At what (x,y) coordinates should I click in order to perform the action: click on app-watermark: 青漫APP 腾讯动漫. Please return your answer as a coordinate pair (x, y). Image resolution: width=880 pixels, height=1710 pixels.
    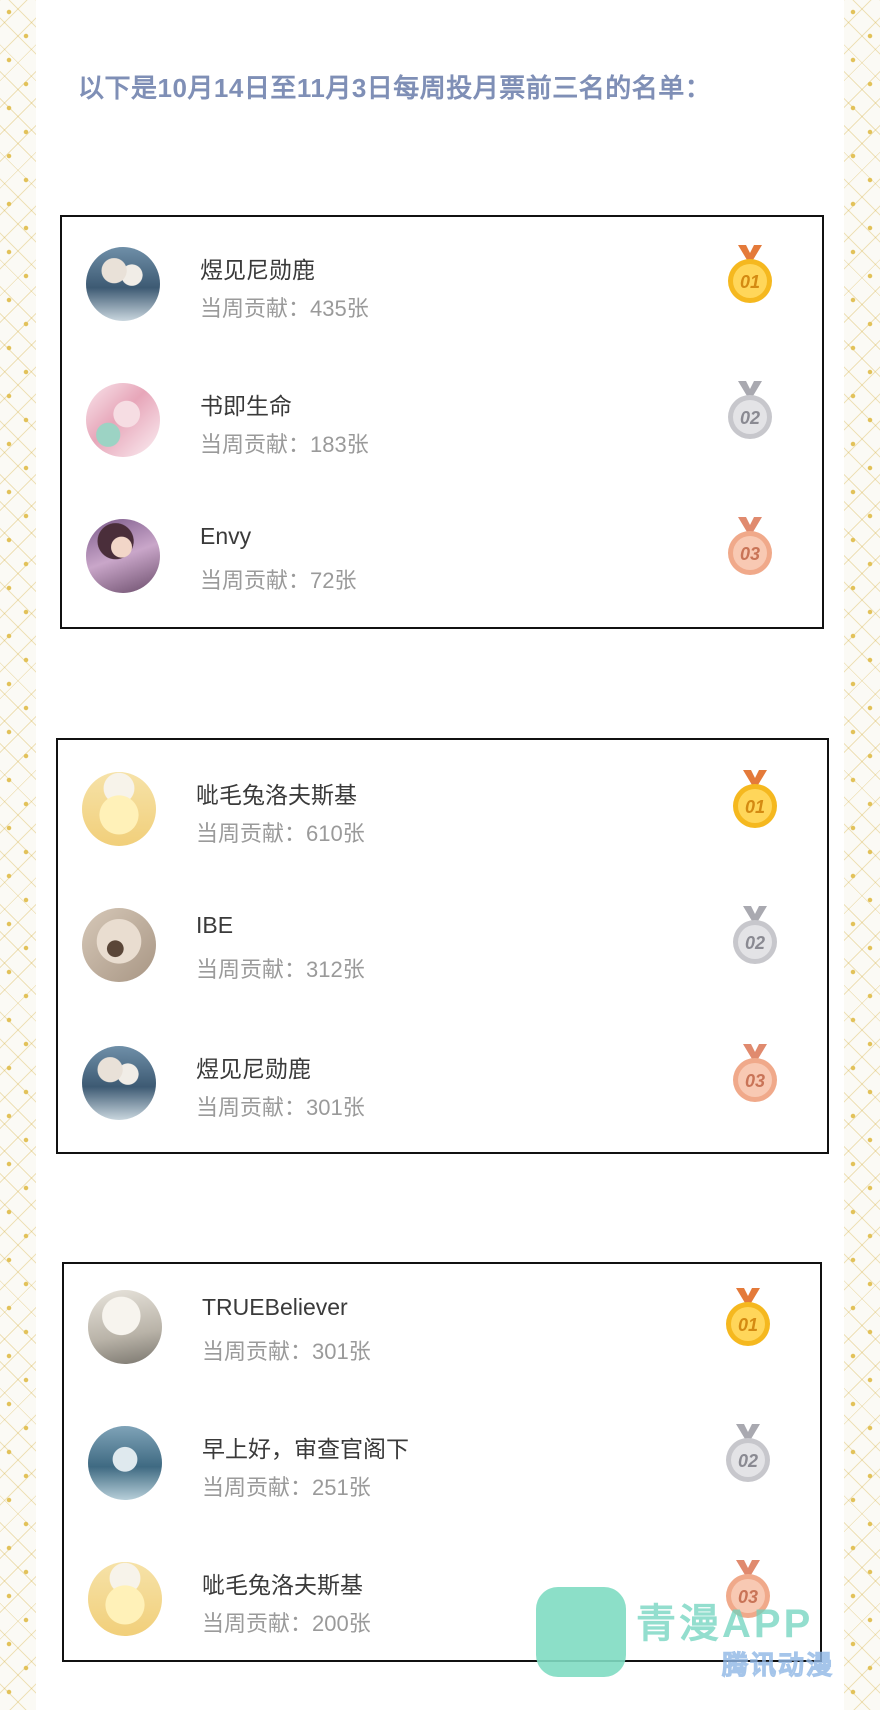
    Looking at the image, I should click on (684, 1635).